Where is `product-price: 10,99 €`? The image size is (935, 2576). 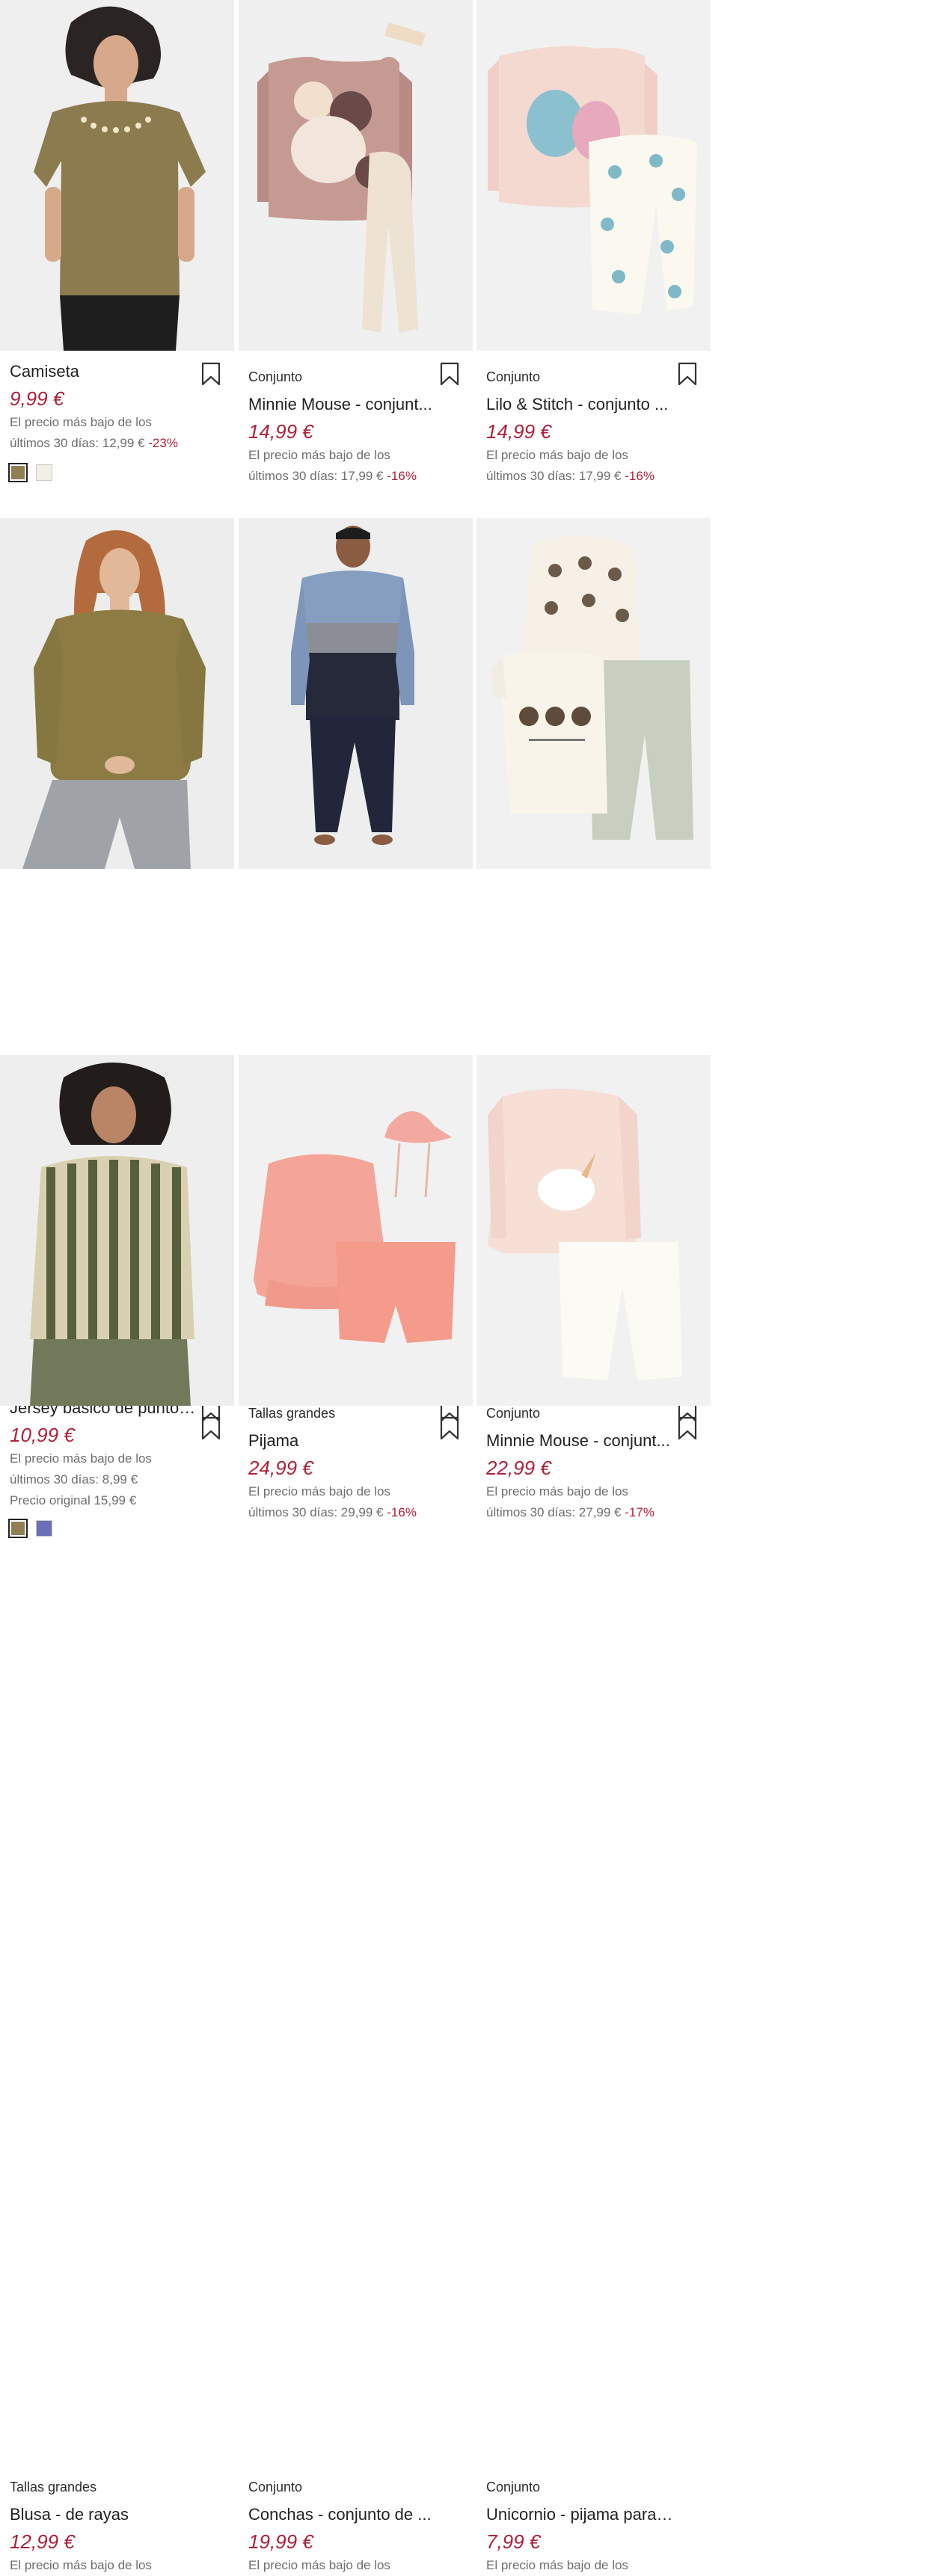 product-price: 10,99 € is located at coordinates (42, 1435).